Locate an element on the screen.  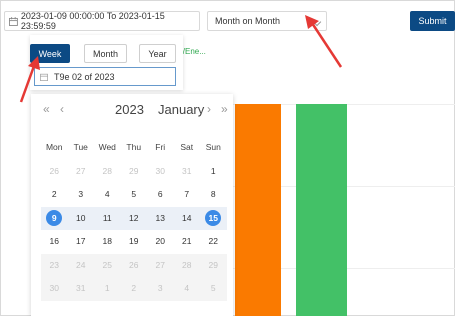
week-row-disabled: 30 31 1 2 3 4 5 is located at coordinates (134, 289).